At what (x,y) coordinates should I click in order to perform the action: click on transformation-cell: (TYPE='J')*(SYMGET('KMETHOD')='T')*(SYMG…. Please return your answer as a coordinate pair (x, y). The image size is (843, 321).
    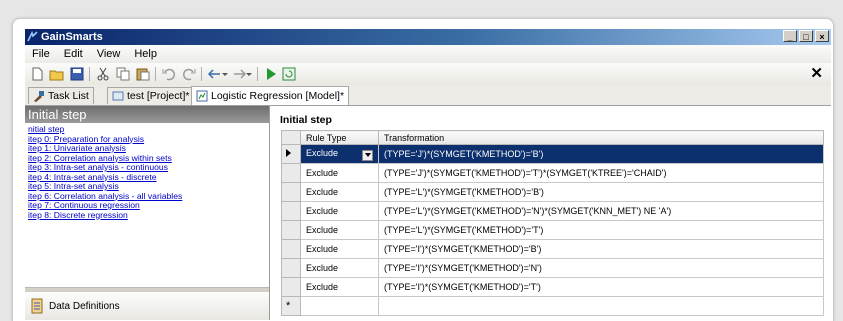
    Looking at the image, I should click on (601, 173).